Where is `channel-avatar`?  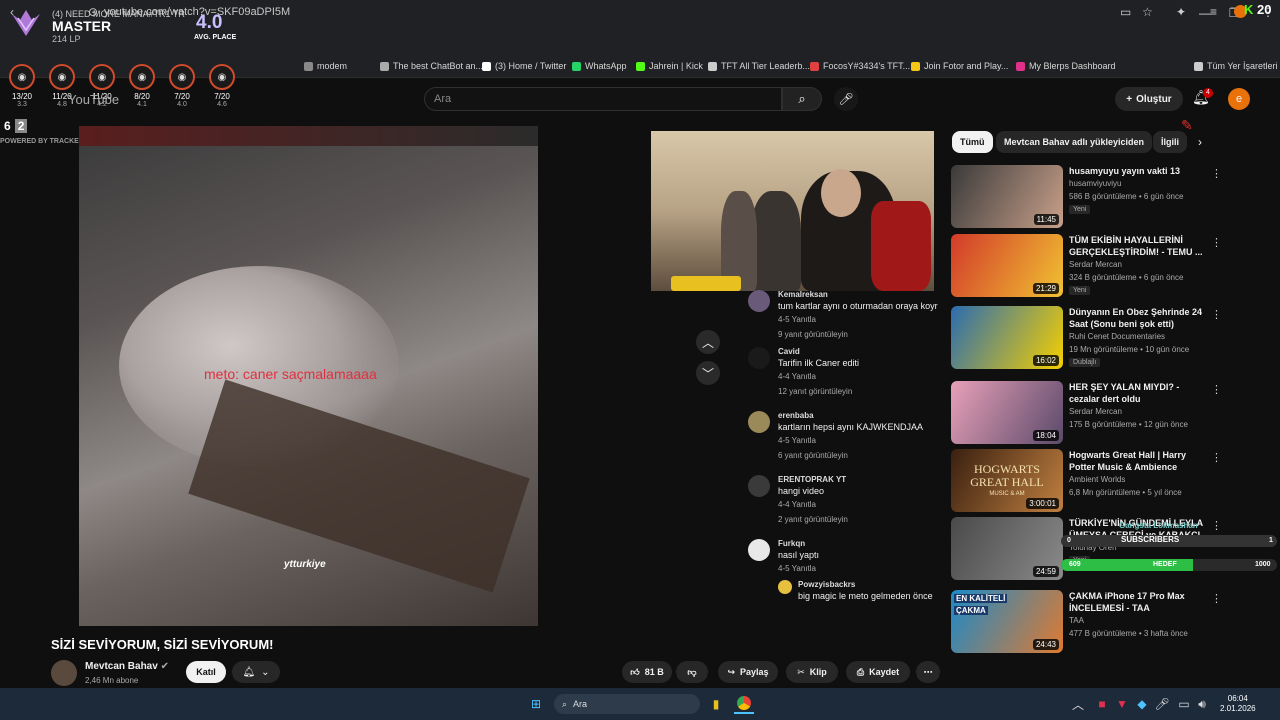 channel-avatar is located at coordinates (64, 673).